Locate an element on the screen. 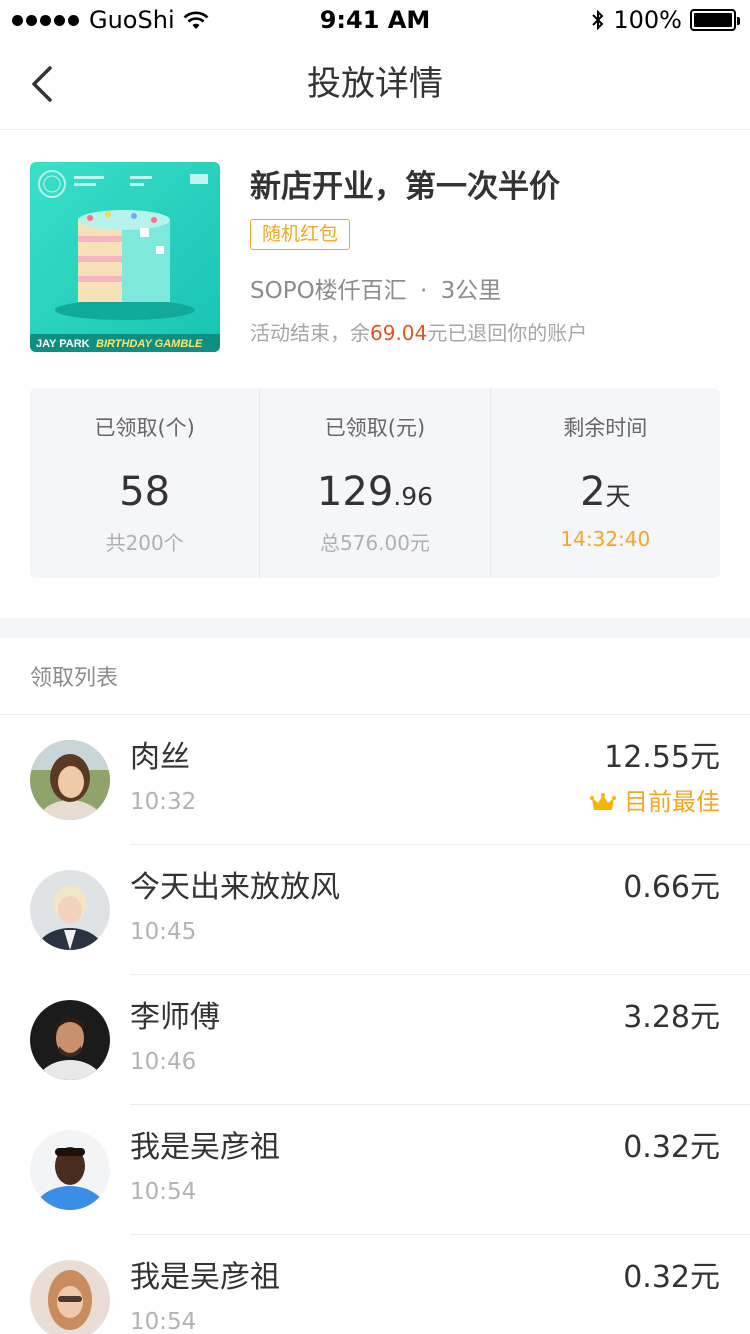 Image resolution: width=750 pixels, height=1334 pixels. recipient-name: 李师傅 is located at coordinates (175, 1017).